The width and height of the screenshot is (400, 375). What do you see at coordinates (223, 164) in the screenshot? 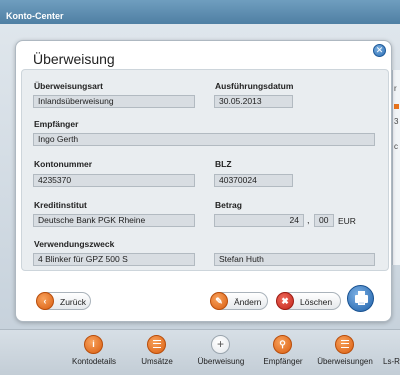
I see `bank-code-label: BLZ` at bounding box center [223, 164].